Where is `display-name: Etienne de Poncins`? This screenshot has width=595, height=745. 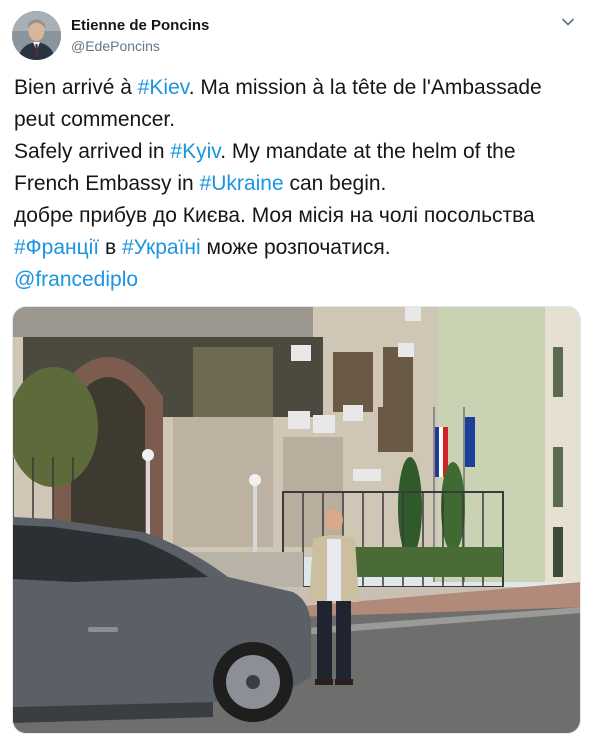 display-name: Etienne de Poncins is located at coordinates (140, 26).